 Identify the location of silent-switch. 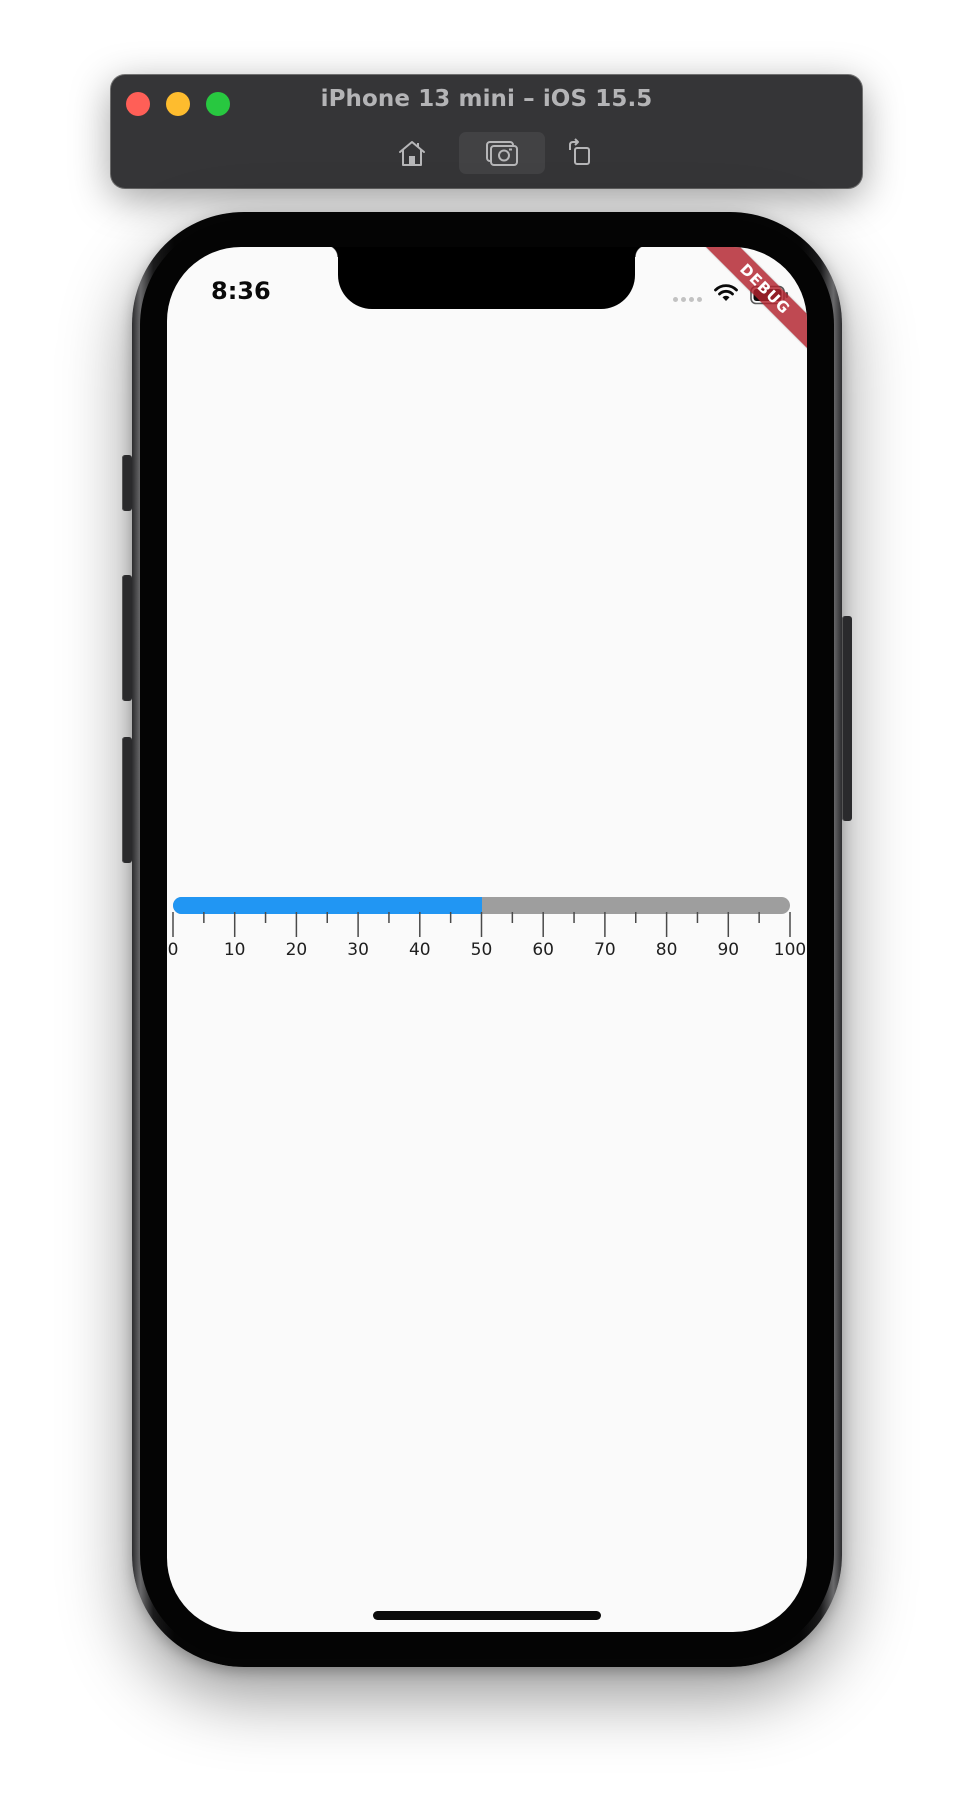
(127, 483).